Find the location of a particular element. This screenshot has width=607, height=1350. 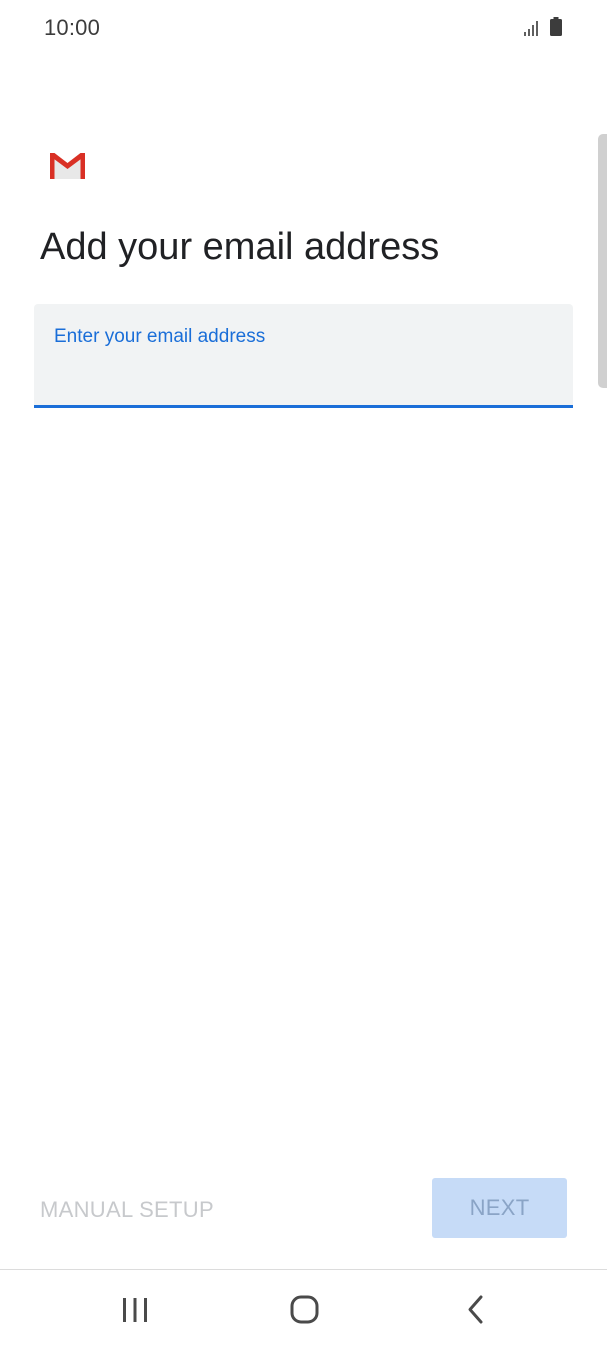

manual-setup-button: MANUAL SETUP is located at coordinates (127, 1210).